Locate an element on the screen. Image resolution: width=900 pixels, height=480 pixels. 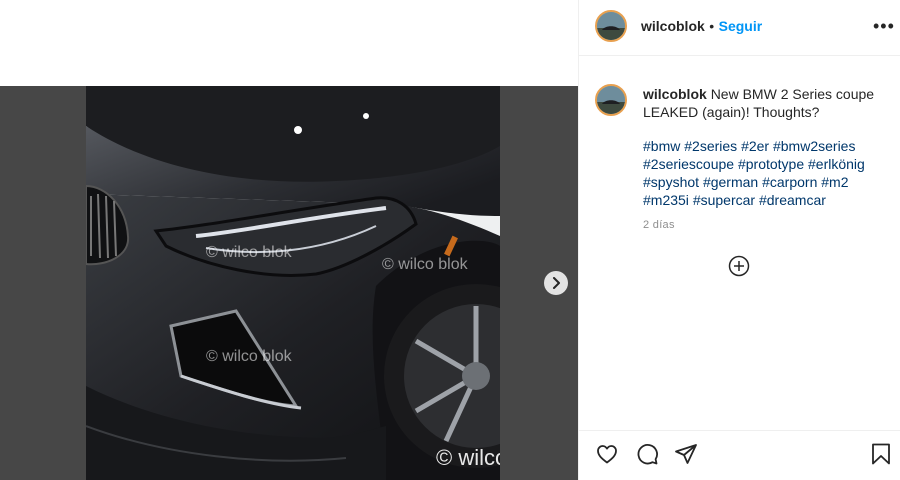
hashtag-link: #spyshot is located at coordinates (671, 182).